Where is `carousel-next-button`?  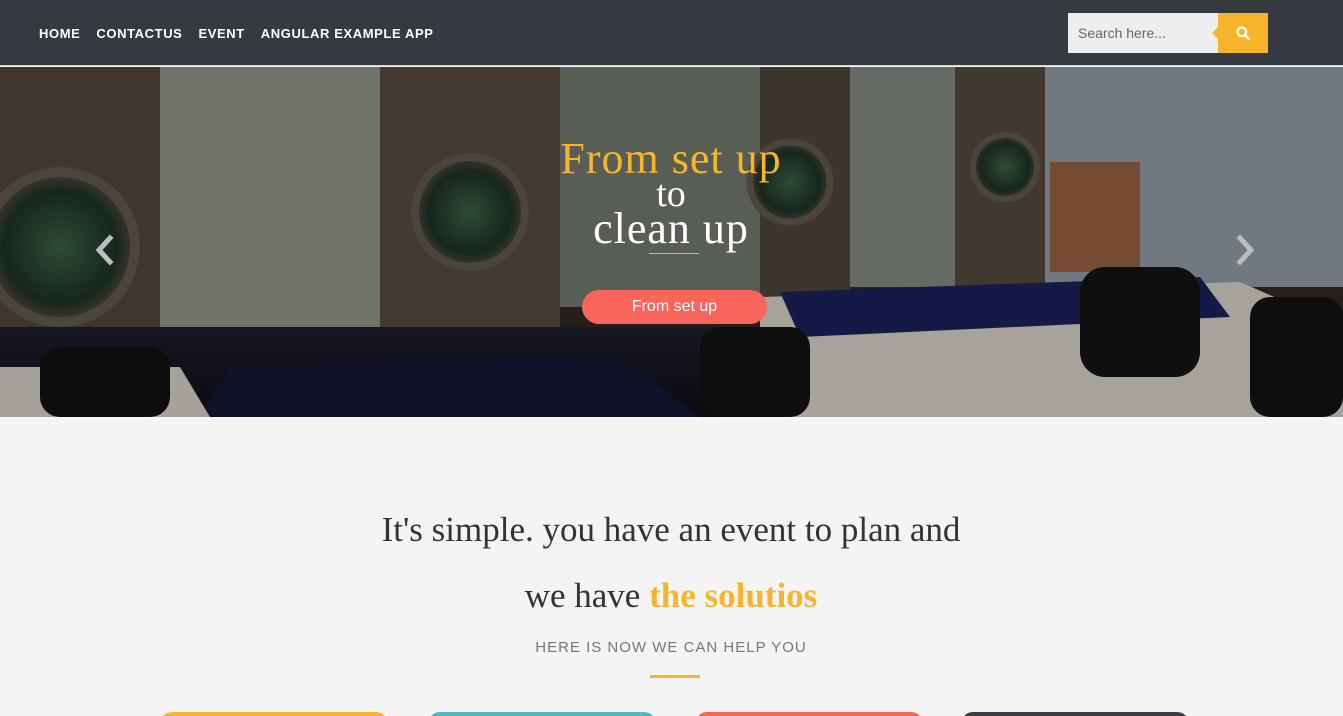
carousel-next-button is located at coordinates (1245, 250).